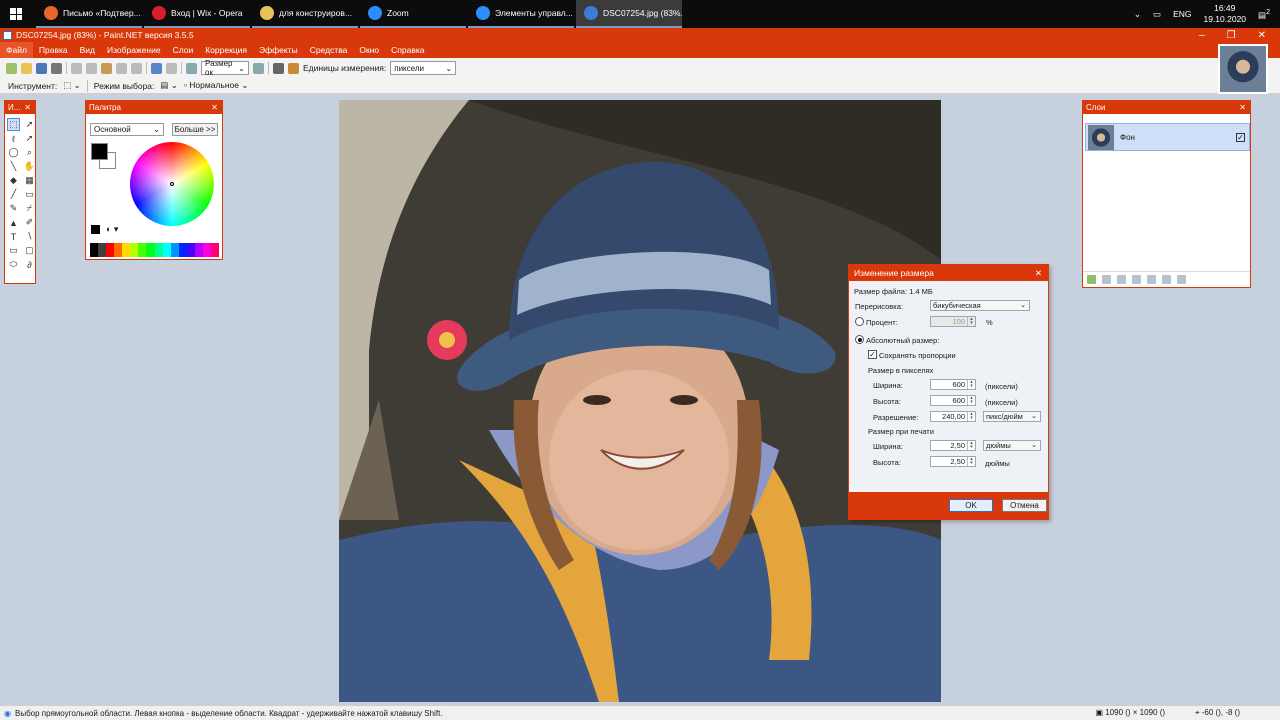  I want to click on open-icon, so click(26, 68).